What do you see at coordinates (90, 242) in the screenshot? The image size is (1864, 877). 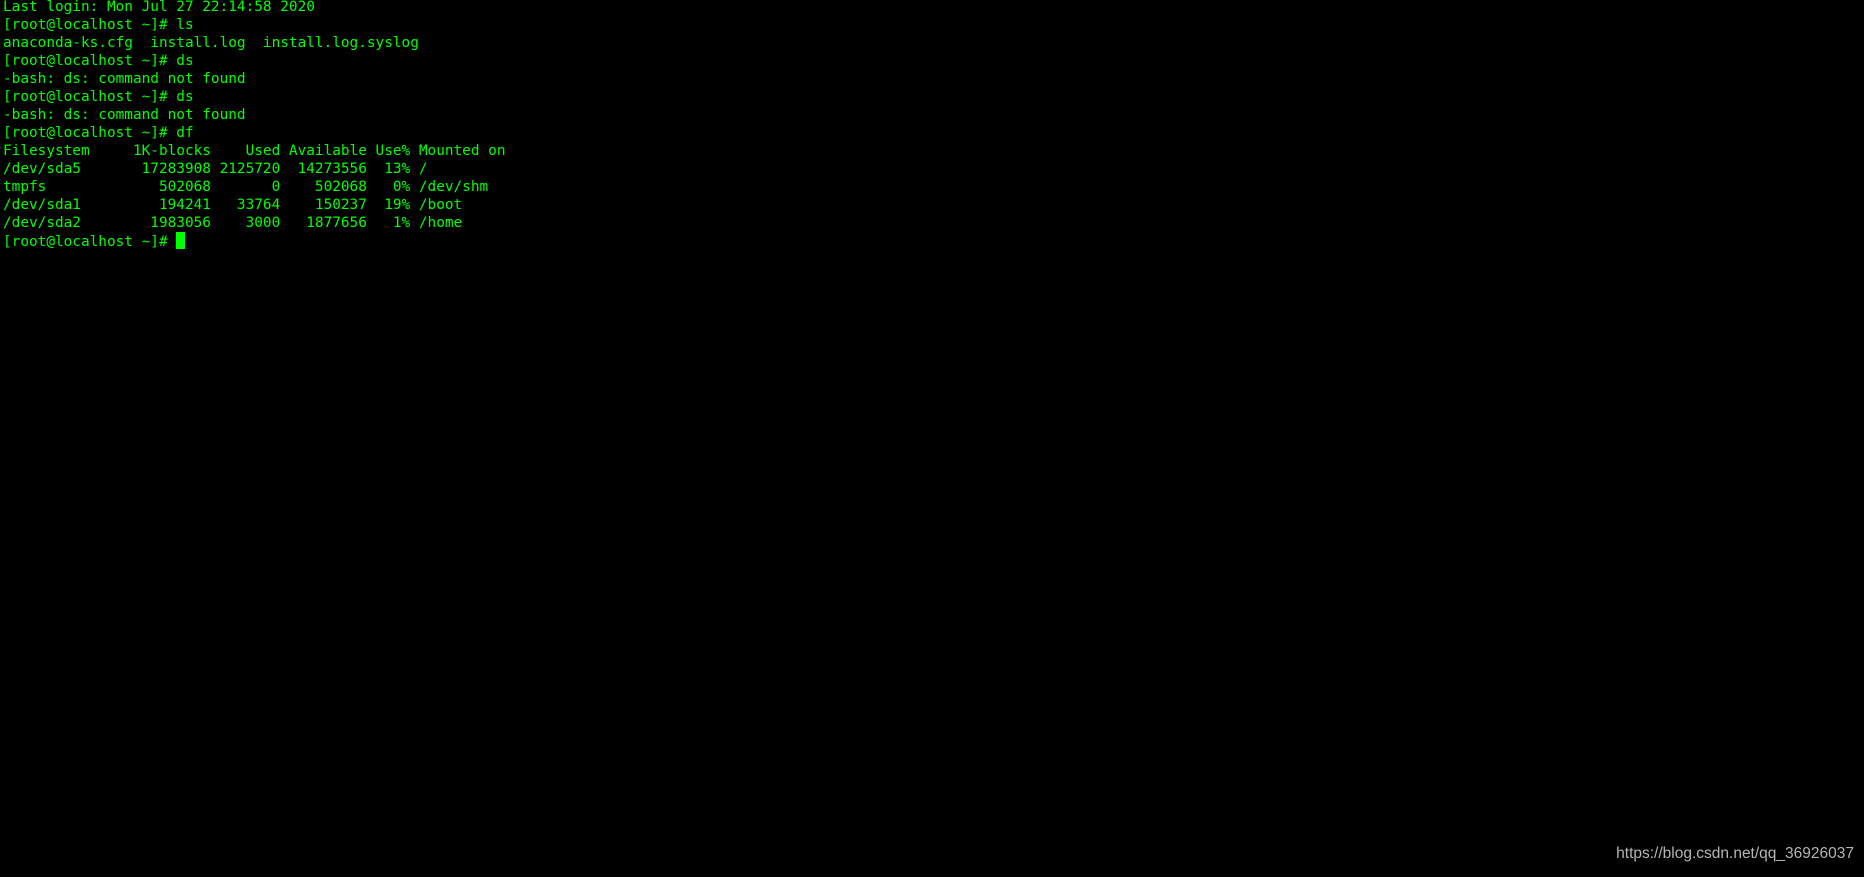 I see `shell-prompt: [root@localhost ~]#` at bounding box center [90, 242].